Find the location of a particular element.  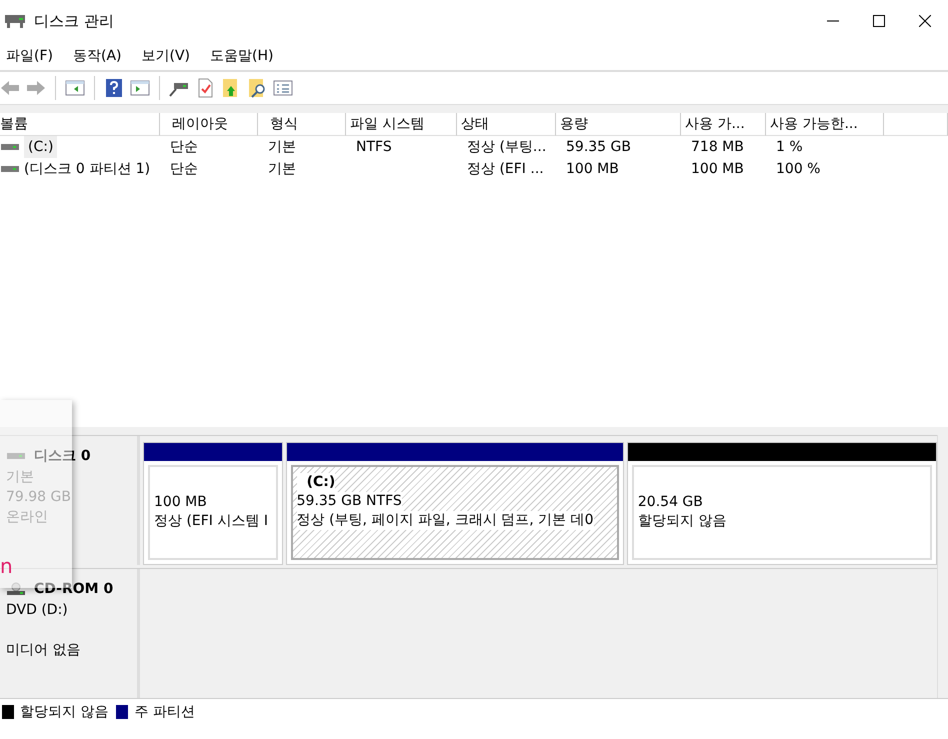

cd-drive-icon is located at coordinates (16, 589).